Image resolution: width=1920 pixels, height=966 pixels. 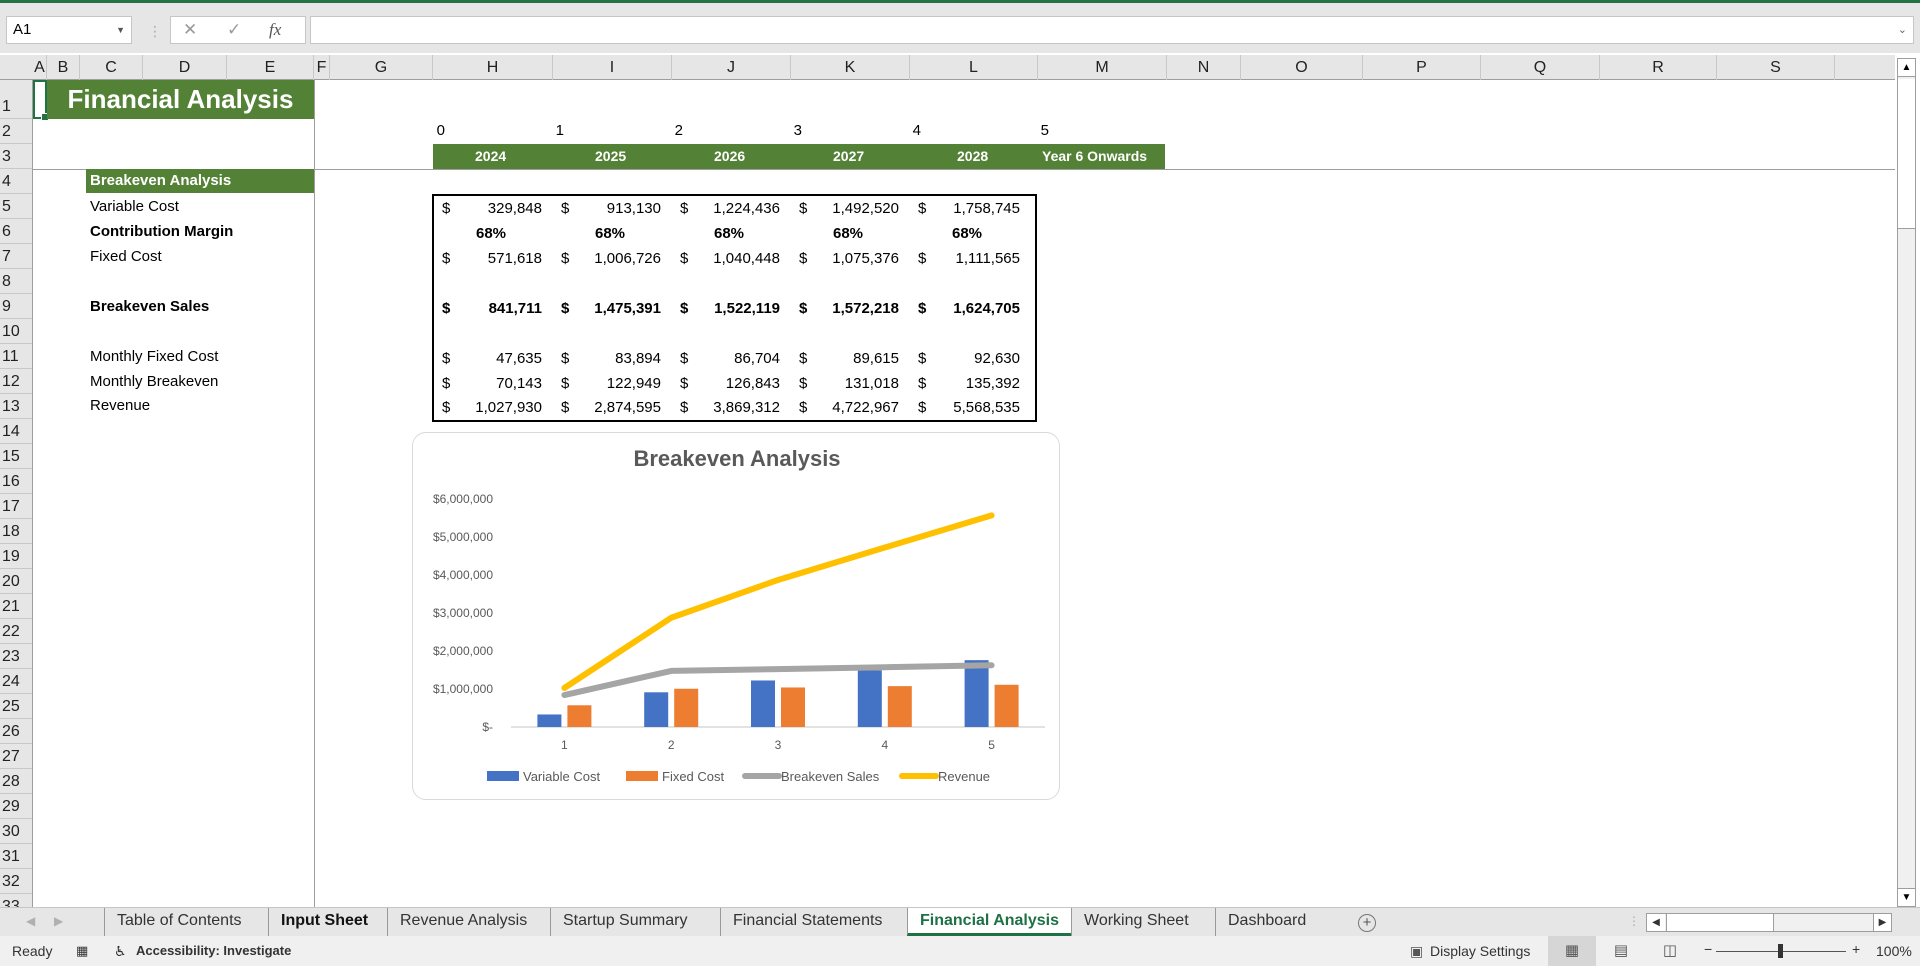 What do you see at coordinates (502, 258) in the screenshot?
I see `cell-fixed-cost: 571,618` at bounding box center [502, 258].